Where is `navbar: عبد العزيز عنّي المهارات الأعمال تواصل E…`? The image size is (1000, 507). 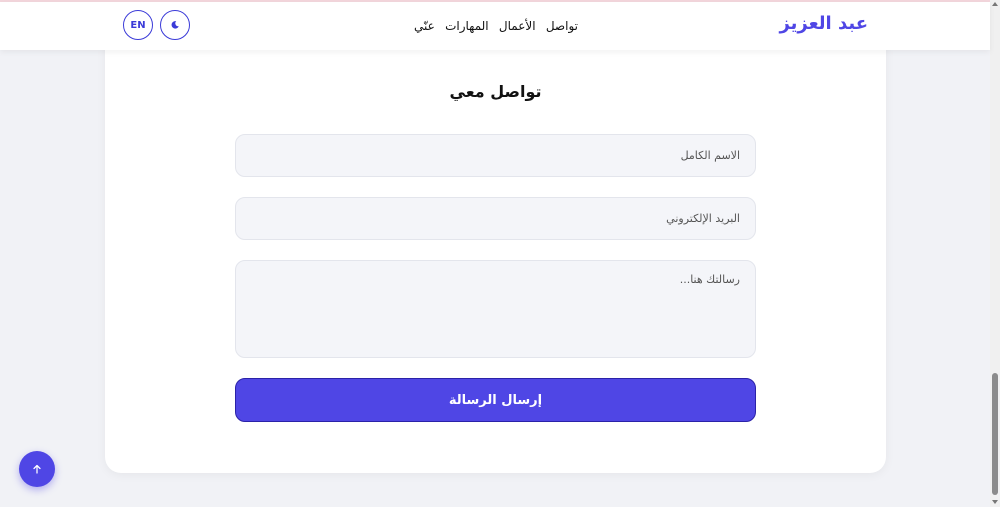 navbar: عبد العزيز عنّي المهارات الأعمال تواصل E… is located at coordinates (495, 26).